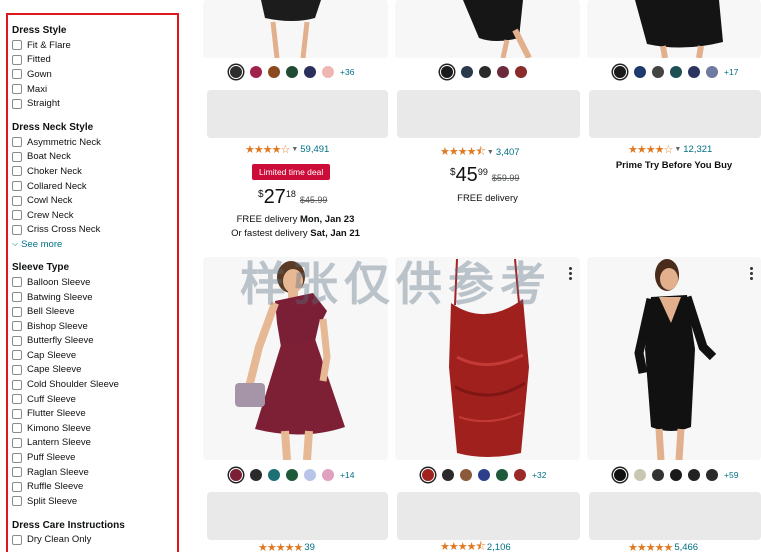  Describe the element at coordinates (94, 244) in the screenshot. I see `see-more-link: ⌵ See more` at that location.